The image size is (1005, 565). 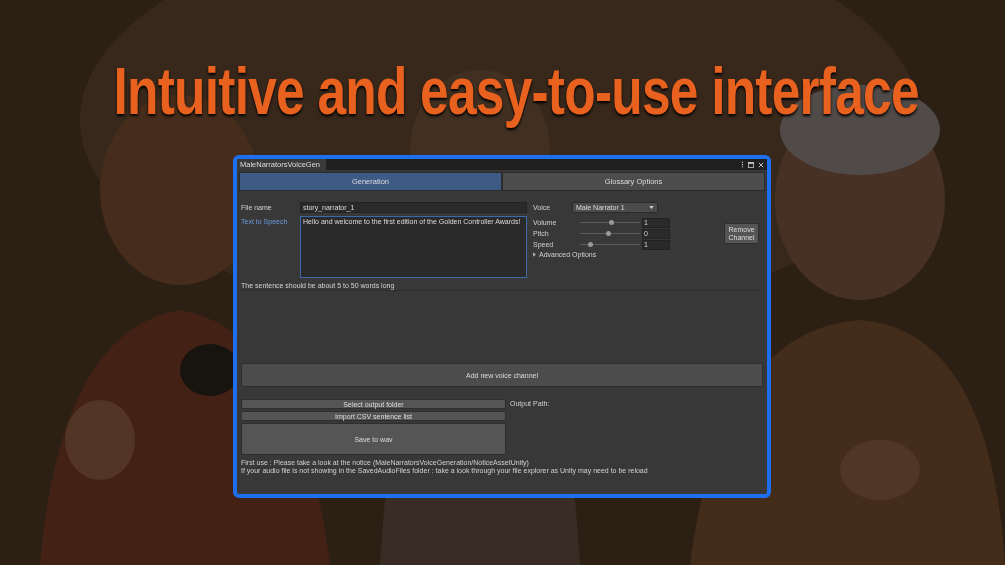 I want to click on more-icon, so click(x=742, y=164).